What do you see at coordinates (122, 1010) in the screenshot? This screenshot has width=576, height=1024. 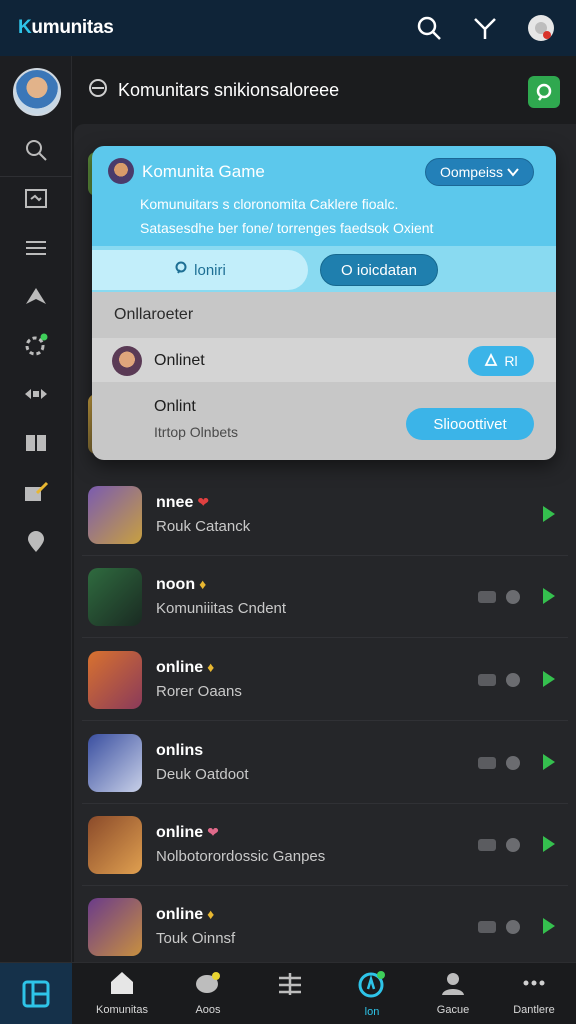 I see `nav-label: Komunitas` at bounding box center [122, 1010].